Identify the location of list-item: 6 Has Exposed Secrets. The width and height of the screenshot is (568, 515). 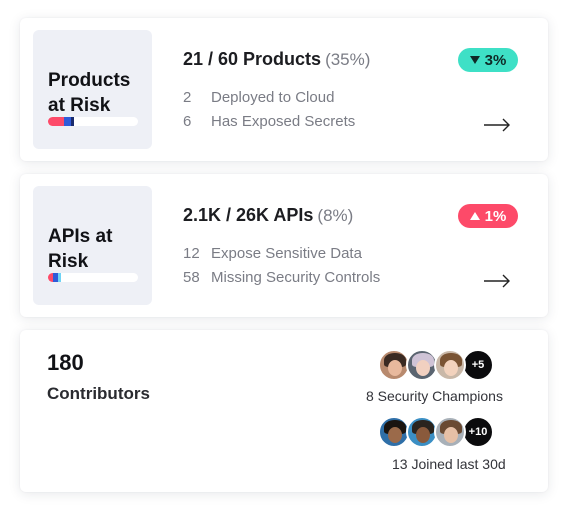
(269, 121).